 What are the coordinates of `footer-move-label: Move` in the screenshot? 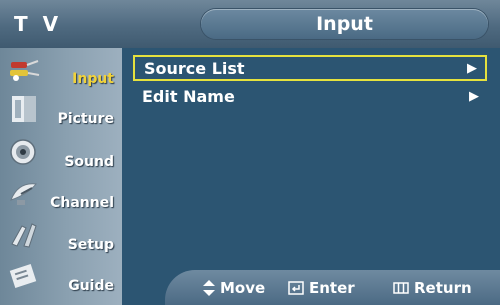 It's located at (243, 287).